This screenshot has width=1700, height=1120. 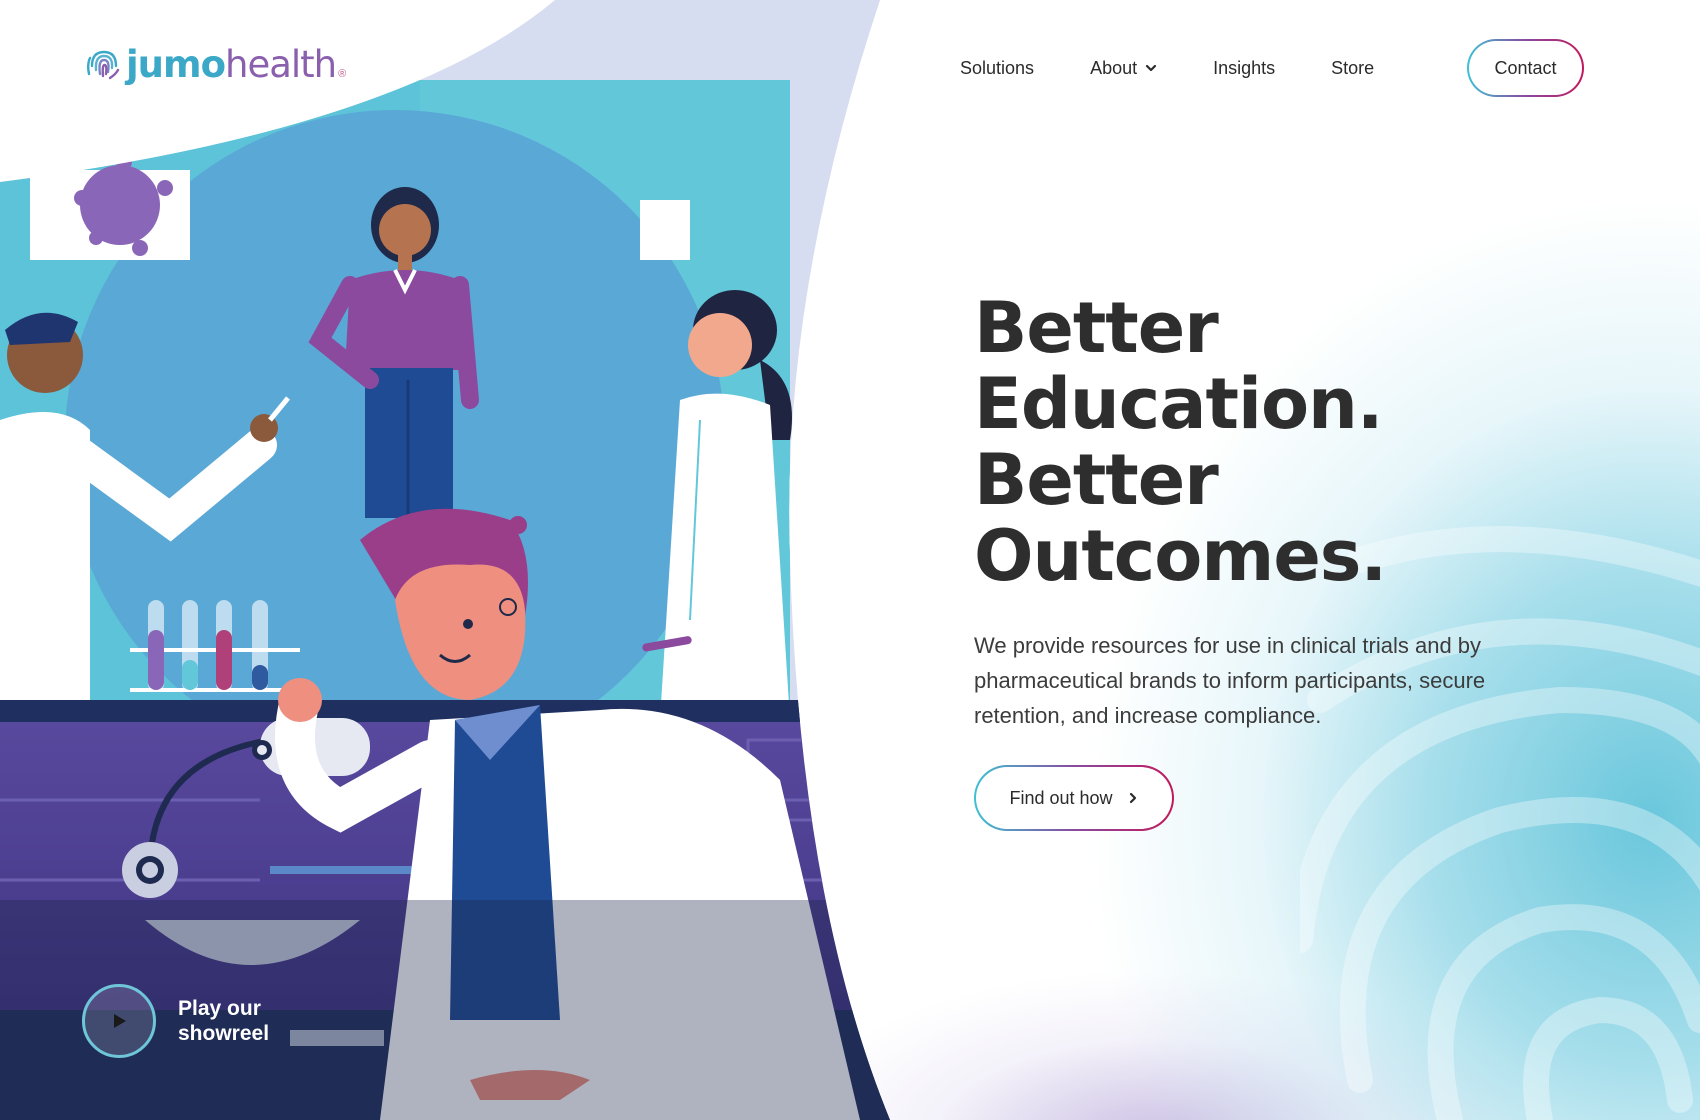 What do you see at coordinates (1195, 68) in the screenshot?
I see `main-nav: Solutions About Insights Store` at bounding box center [1195, 68].